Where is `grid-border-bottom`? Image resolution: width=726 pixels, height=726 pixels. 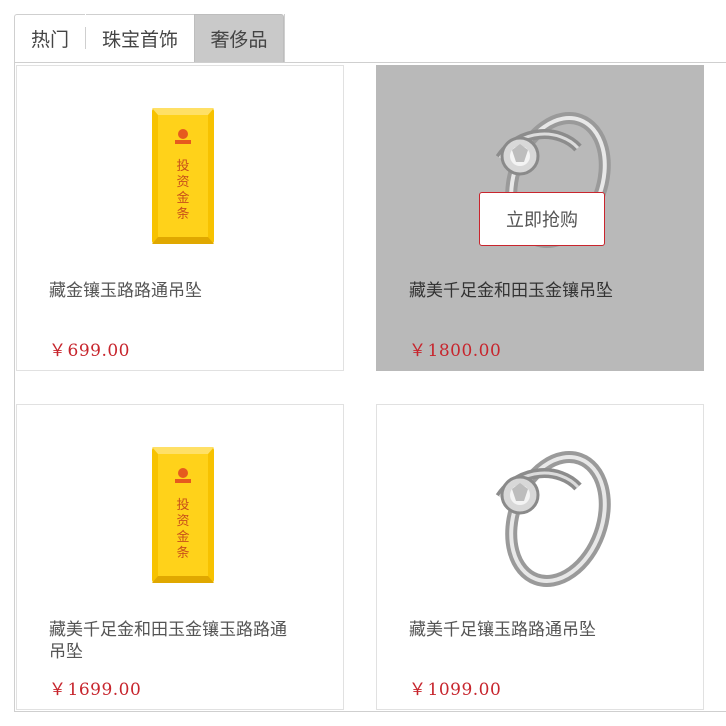
grid-border-bottom is located at coordinates (370, 711).